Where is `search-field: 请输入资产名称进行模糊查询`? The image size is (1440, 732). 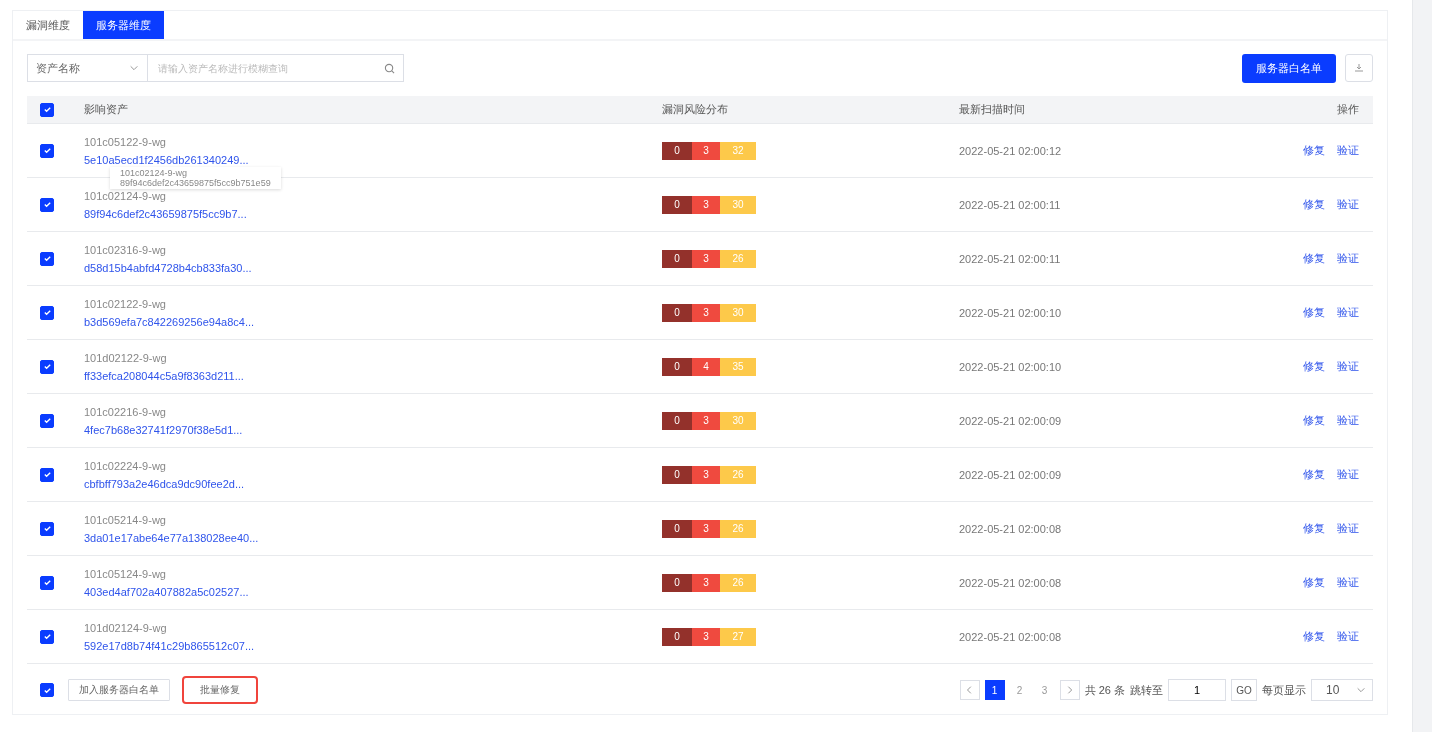
search-field: 请输入资产名称进行模糊查询 is located at coordinates (276, 68).